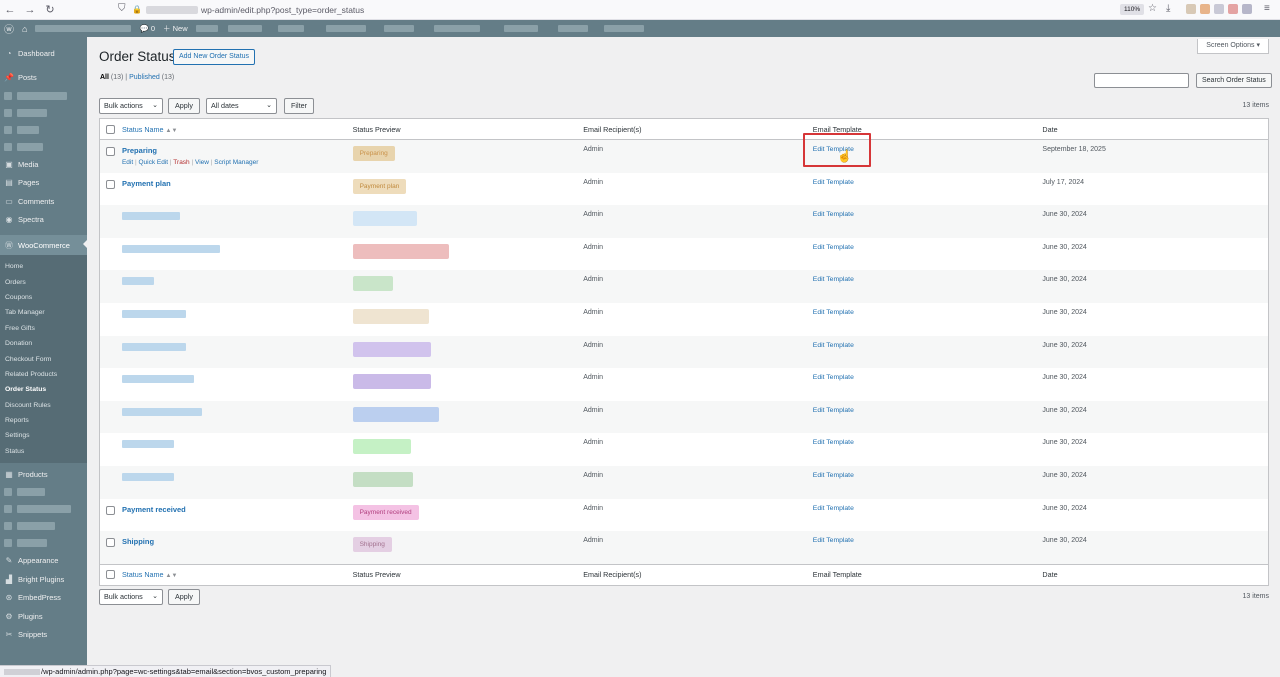 Image resolution: width=1280 pixels, height=677 pixels. I want to click on menu-pages: ▤ Pages, so click(43, 183).